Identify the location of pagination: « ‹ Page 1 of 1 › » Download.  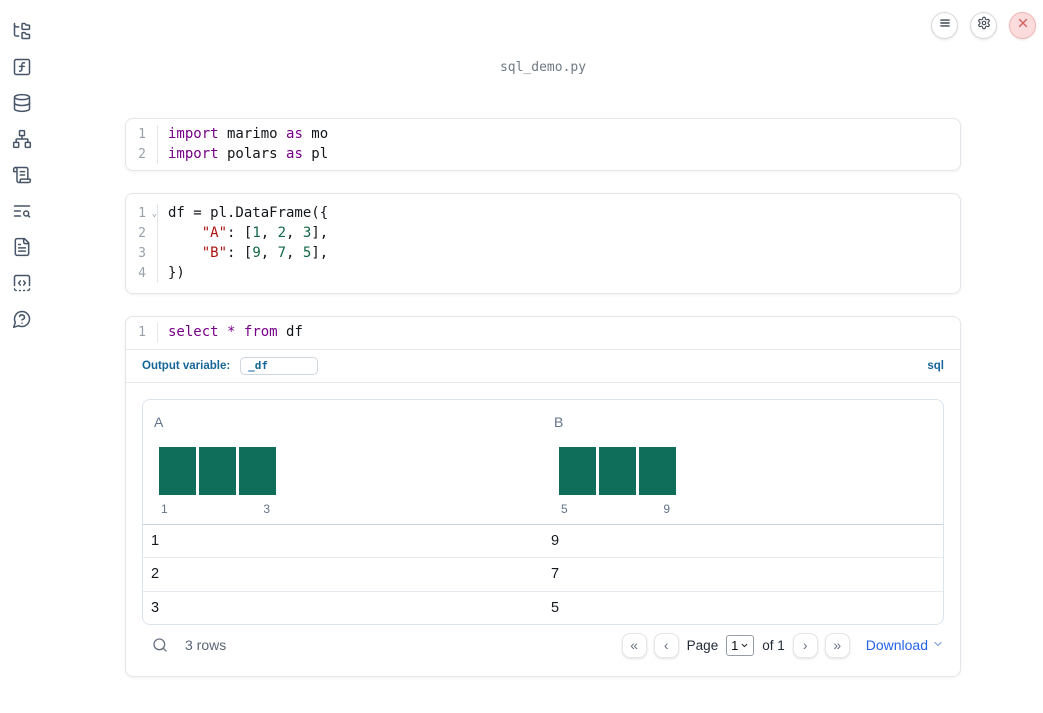
(782, 645).